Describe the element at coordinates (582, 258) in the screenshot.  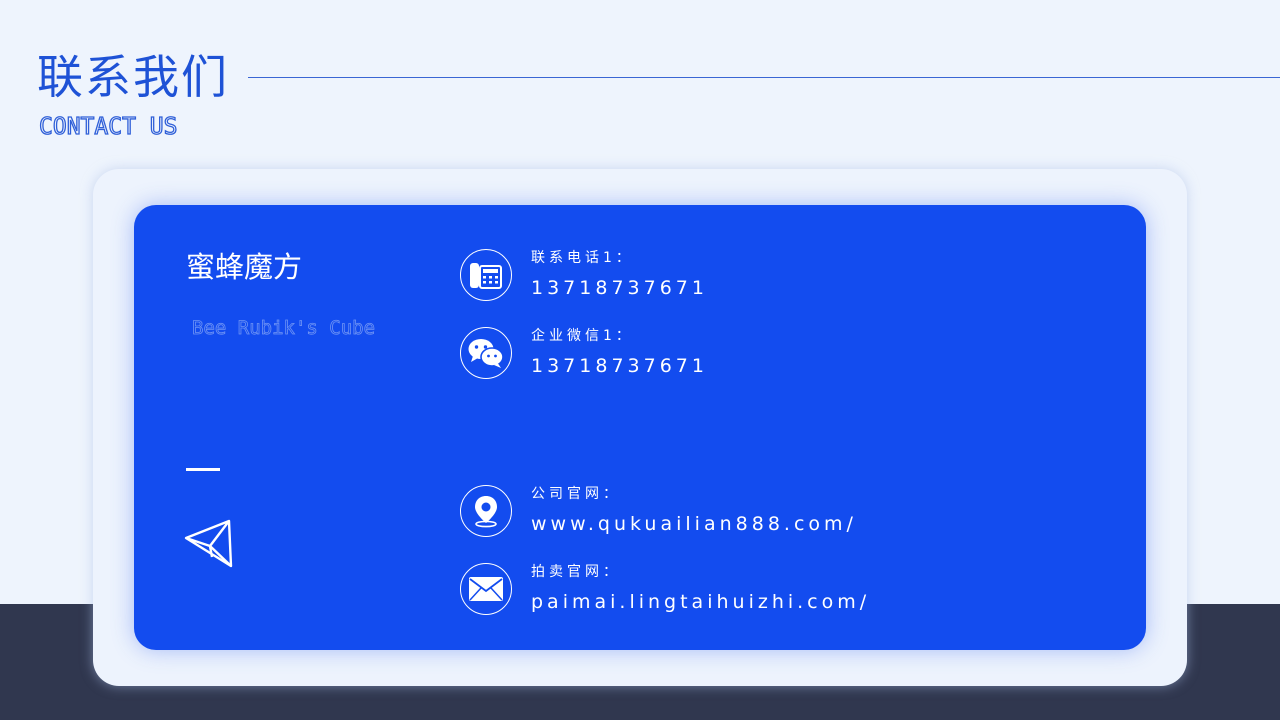
I see `phone-label: 联系电话1：` at that location.